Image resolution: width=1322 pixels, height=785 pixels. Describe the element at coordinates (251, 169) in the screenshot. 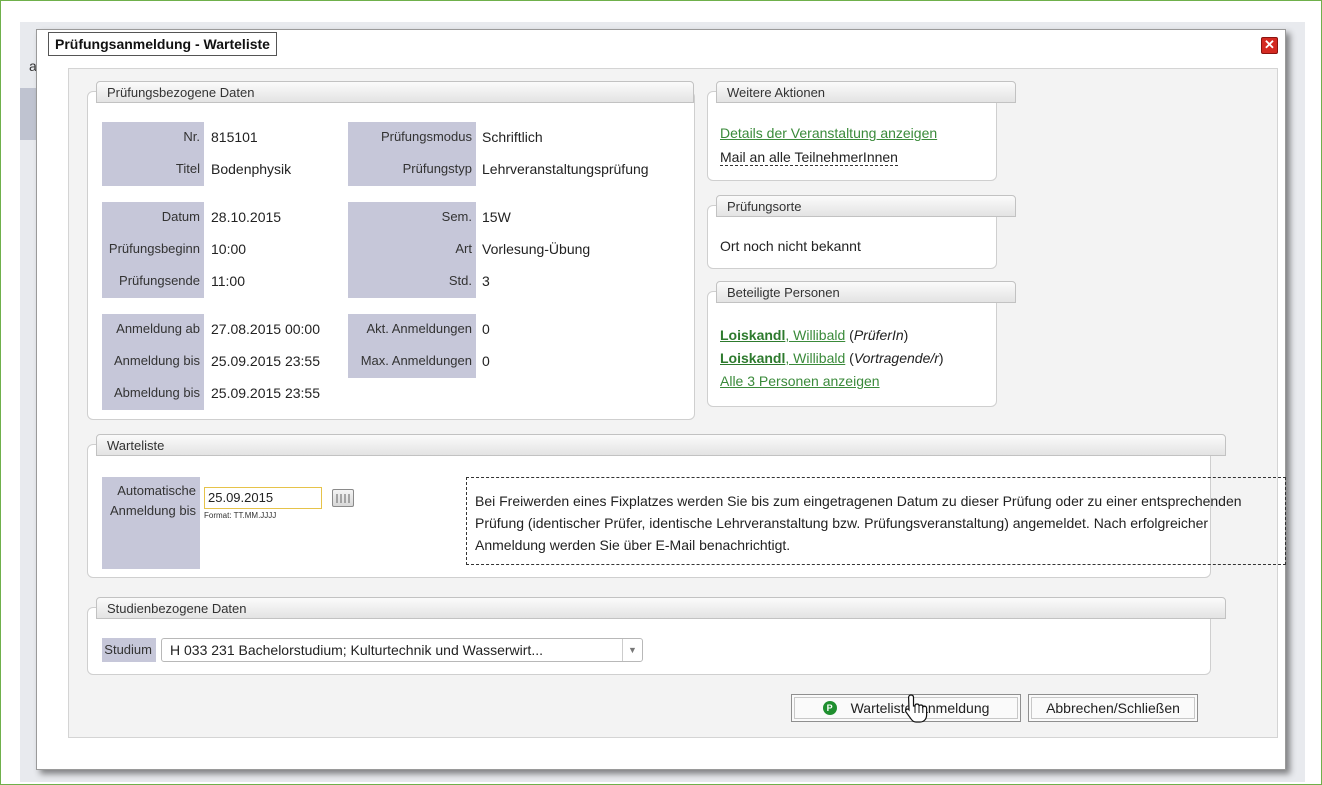

I see `titel-value: Bodenphysik` at that location.